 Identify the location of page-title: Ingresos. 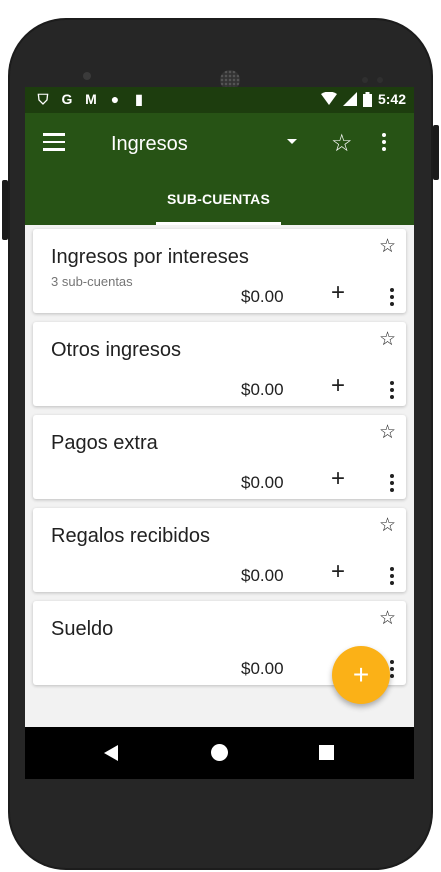
(149, 144).